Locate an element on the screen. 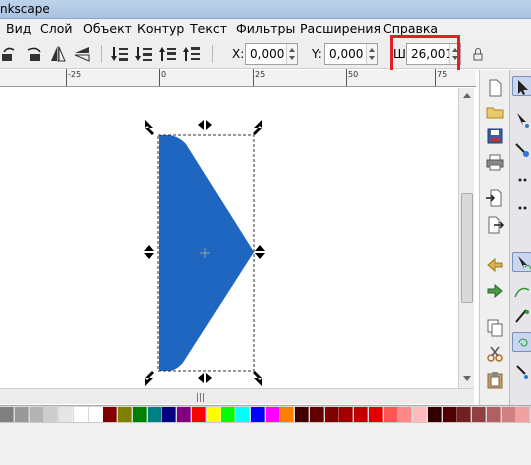  scroll-up-icon is located at coordinates (467, 95).